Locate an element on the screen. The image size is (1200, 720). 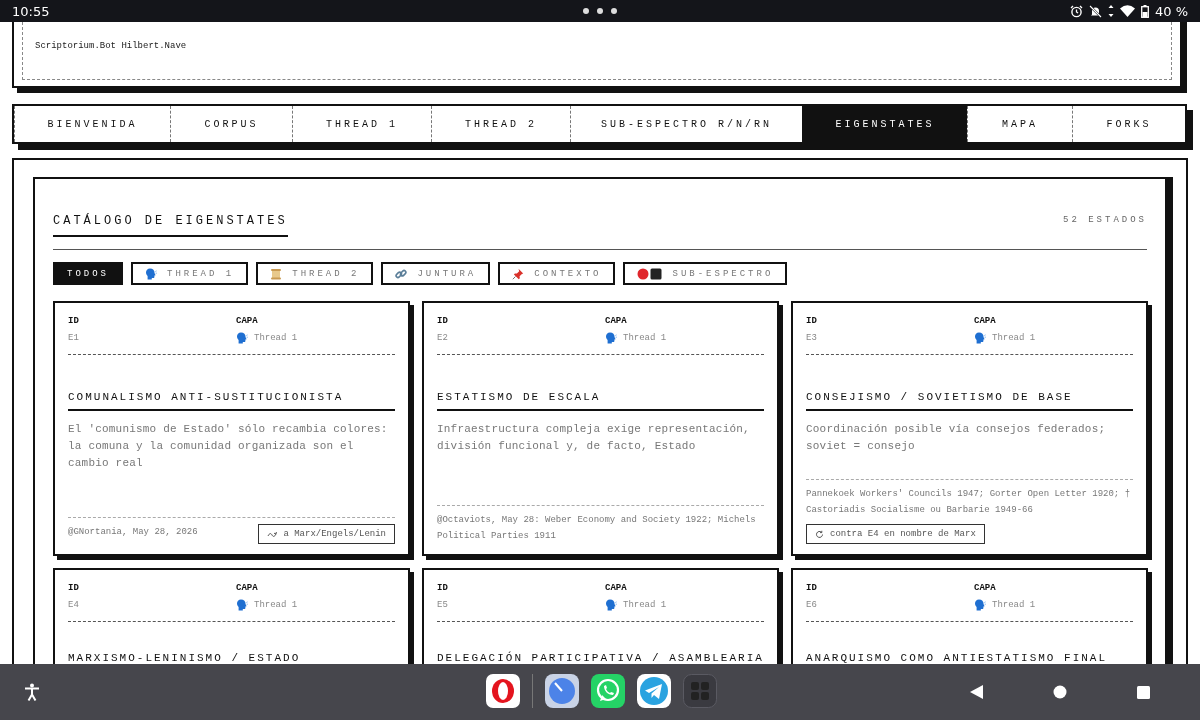
state-count: 52 ESTADOS is located at coordinates (1105, 219).